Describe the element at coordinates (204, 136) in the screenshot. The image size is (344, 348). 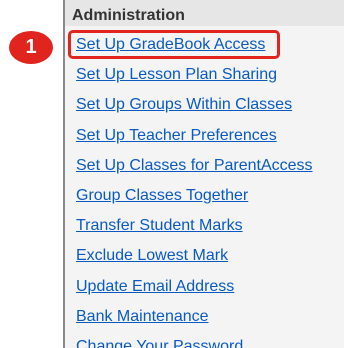
I see `link-set-up-teacher-preferences: Set Up Teacher Preferences` at that location.